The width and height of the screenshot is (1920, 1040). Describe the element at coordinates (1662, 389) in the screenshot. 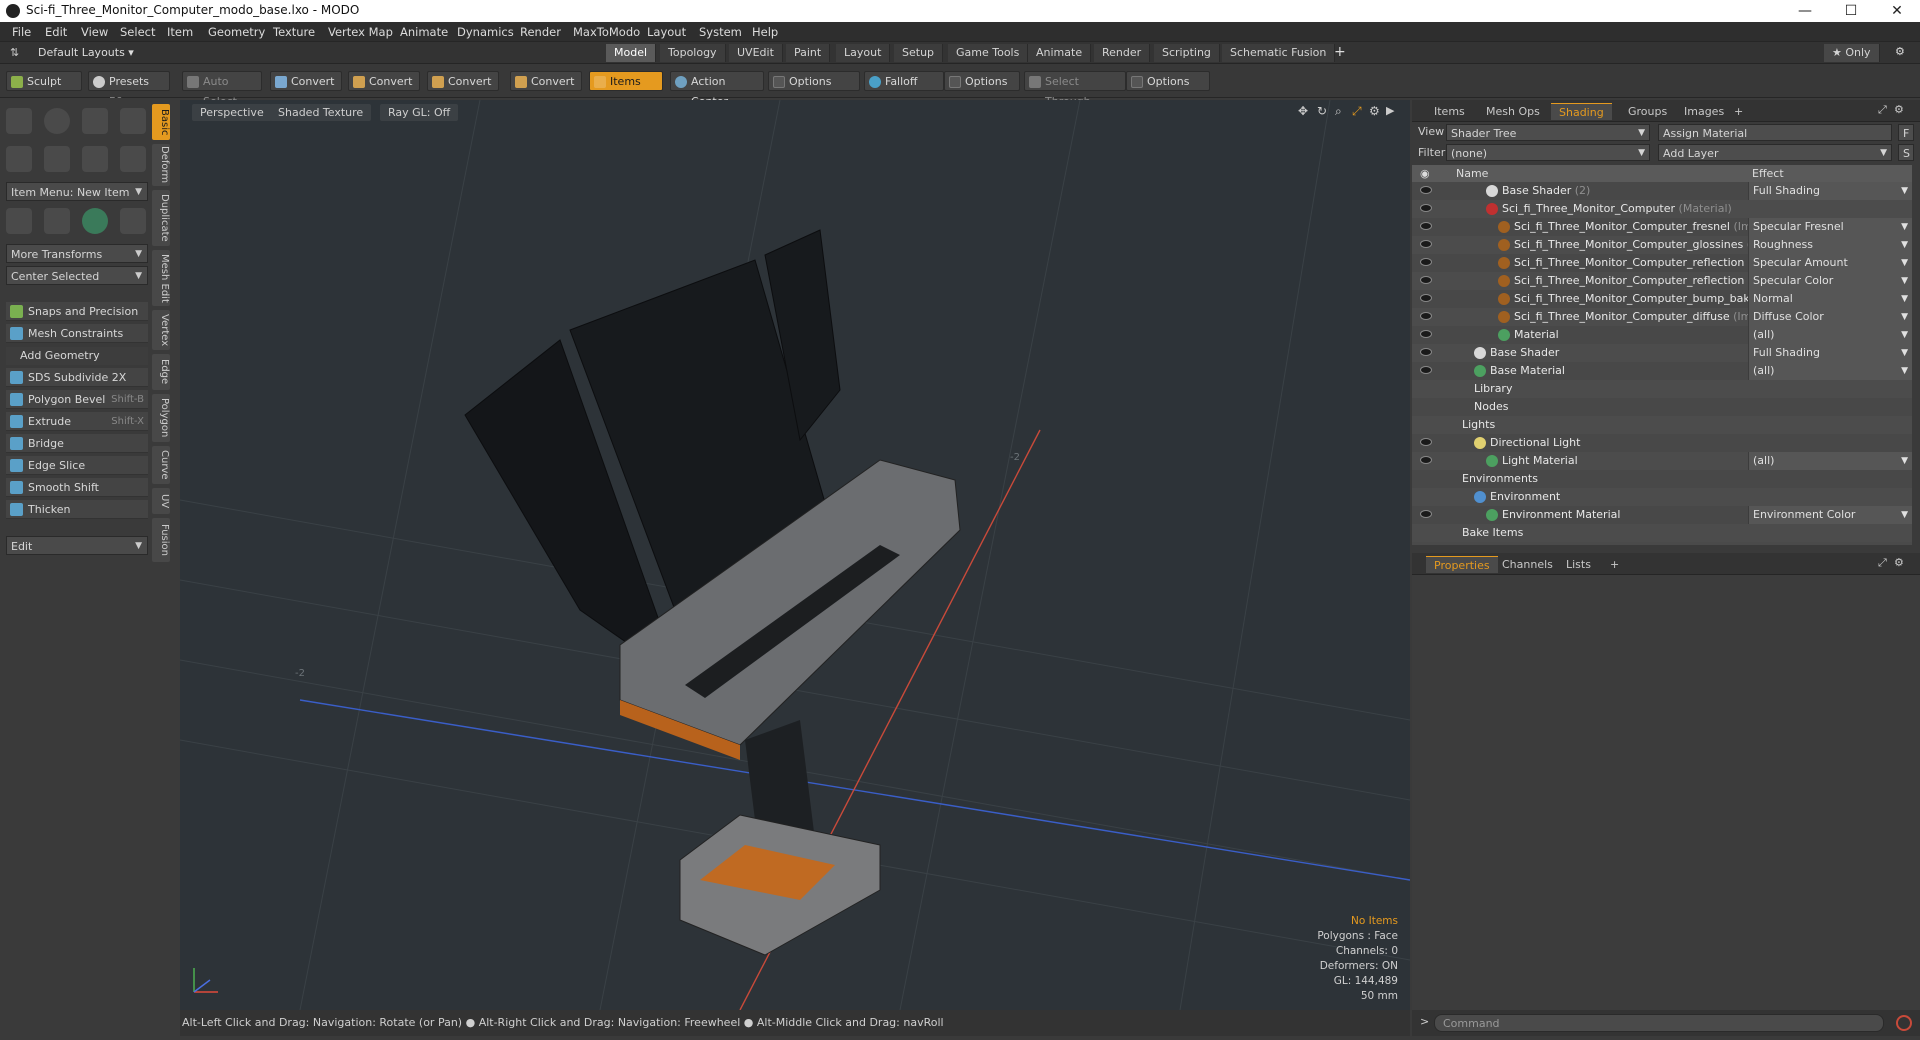

I see `tree-row: Library` at that location.